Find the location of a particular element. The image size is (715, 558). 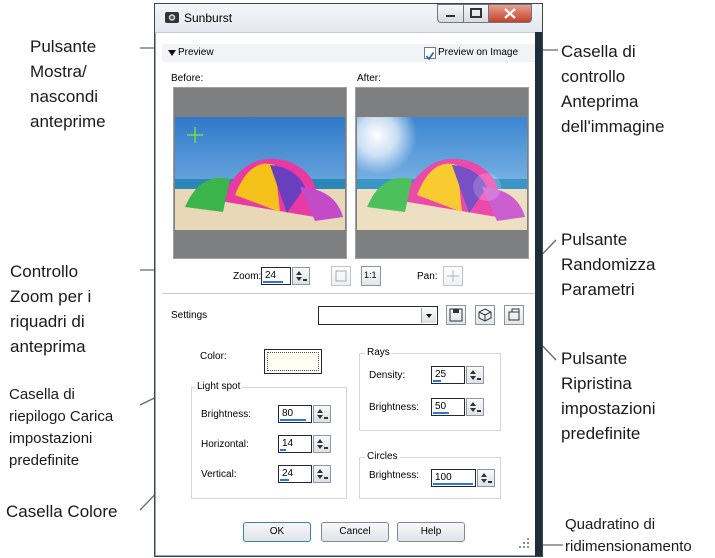

callout-randomize: Pulsante Randomizza Parametri is located at coordinates (608, 264).